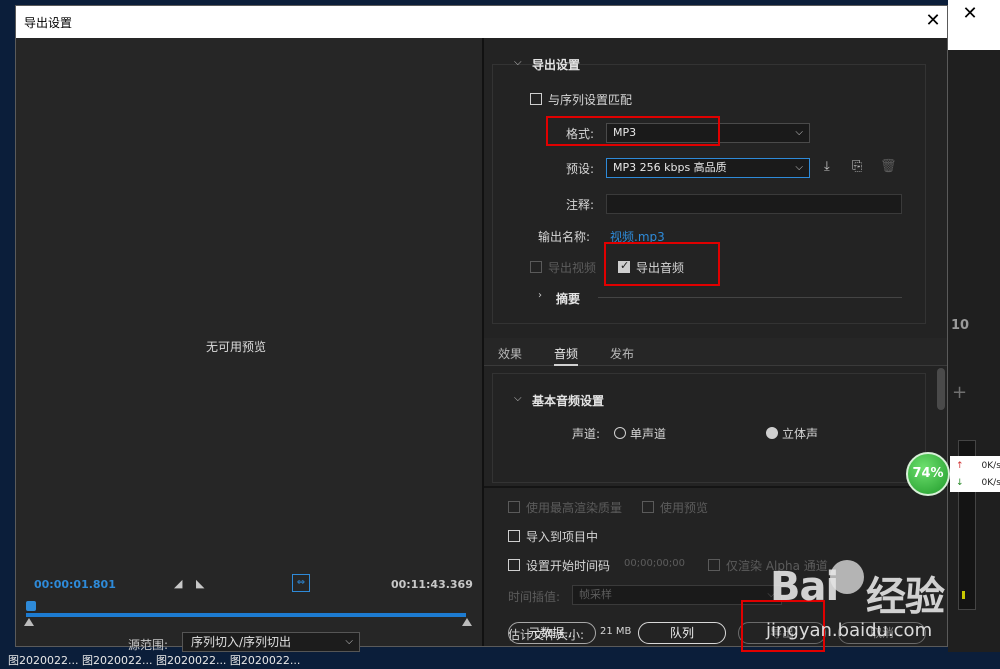 This screenshot has height=669, width=1000. Describe the element at coordinates (580, 169) in the screenshot. I see `preset-label: 预设:` at that location.